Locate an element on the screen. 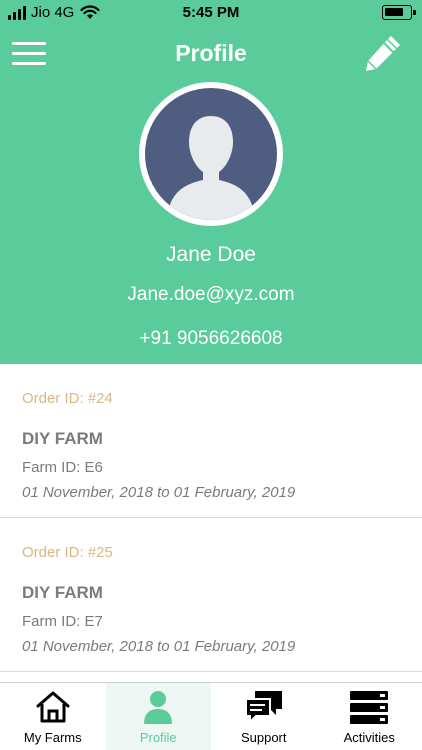 Image resolution: width=422 pixels, height=750 pixels. tab-profile: Profile is located at coordinates (158, 716).